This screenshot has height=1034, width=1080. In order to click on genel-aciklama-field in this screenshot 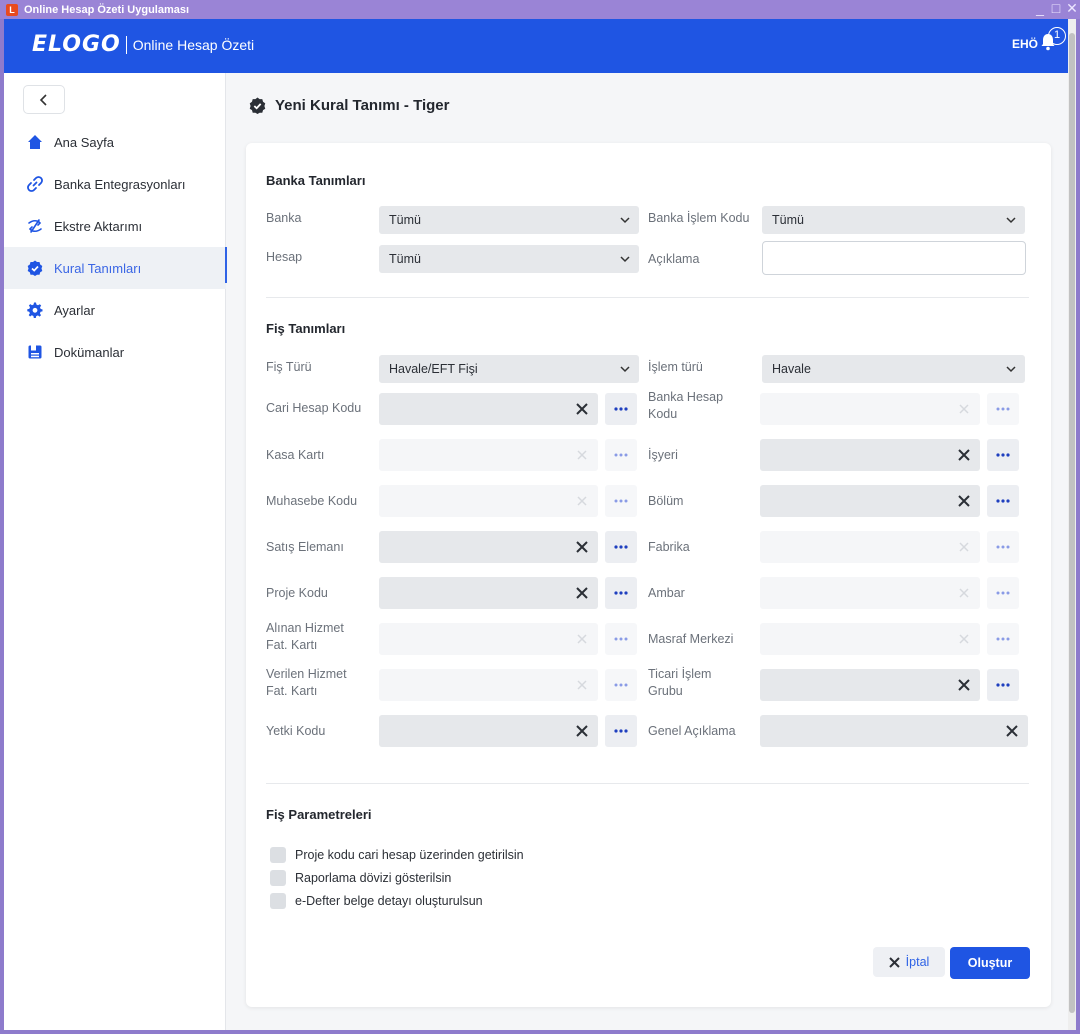, I will do `click(894, 731)`.